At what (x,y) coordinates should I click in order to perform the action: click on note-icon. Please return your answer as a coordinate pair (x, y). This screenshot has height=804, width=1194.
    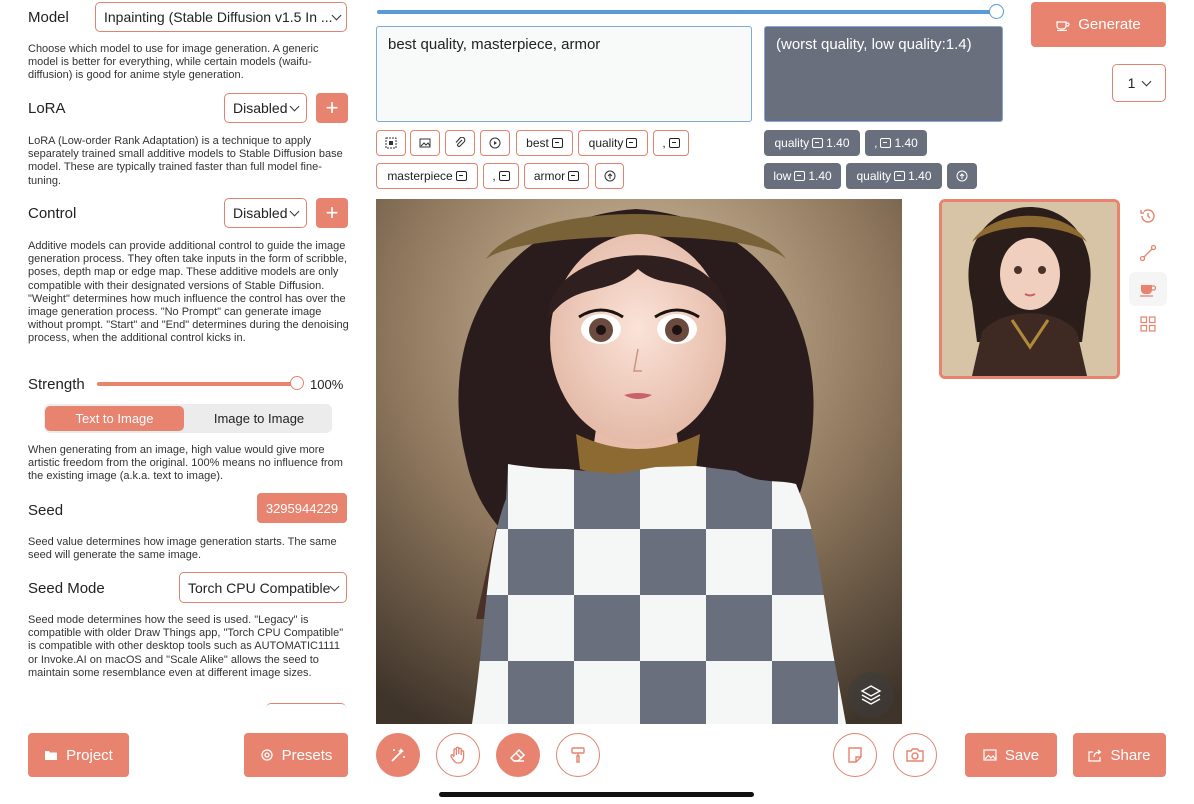
    Looking at the image, I should click on (855, 755).